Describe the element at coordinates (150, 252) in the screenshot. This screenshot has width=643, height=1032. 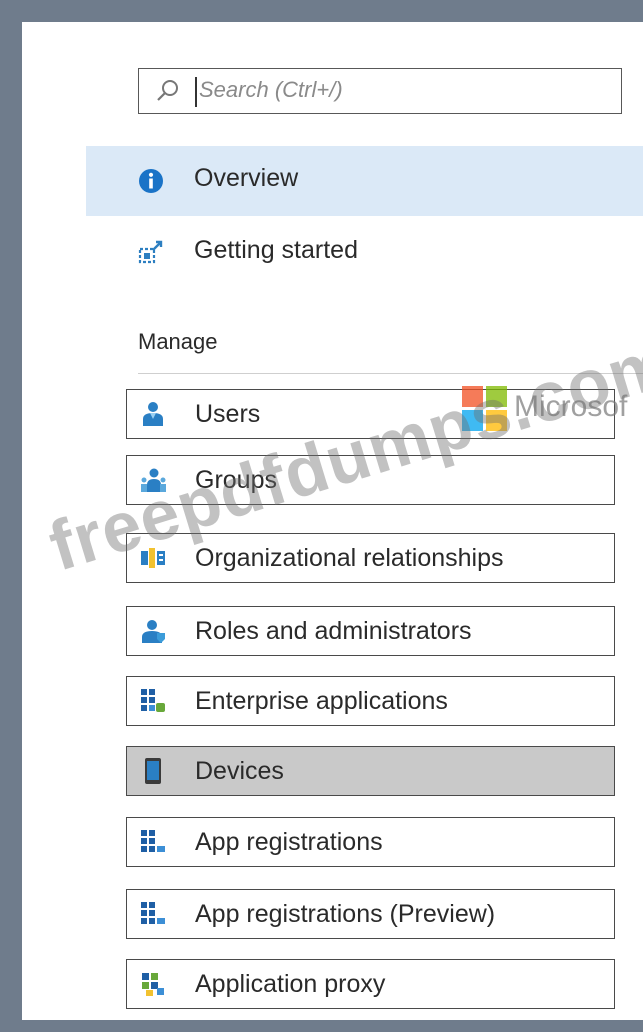
I see `quickstart-icon` at that location.